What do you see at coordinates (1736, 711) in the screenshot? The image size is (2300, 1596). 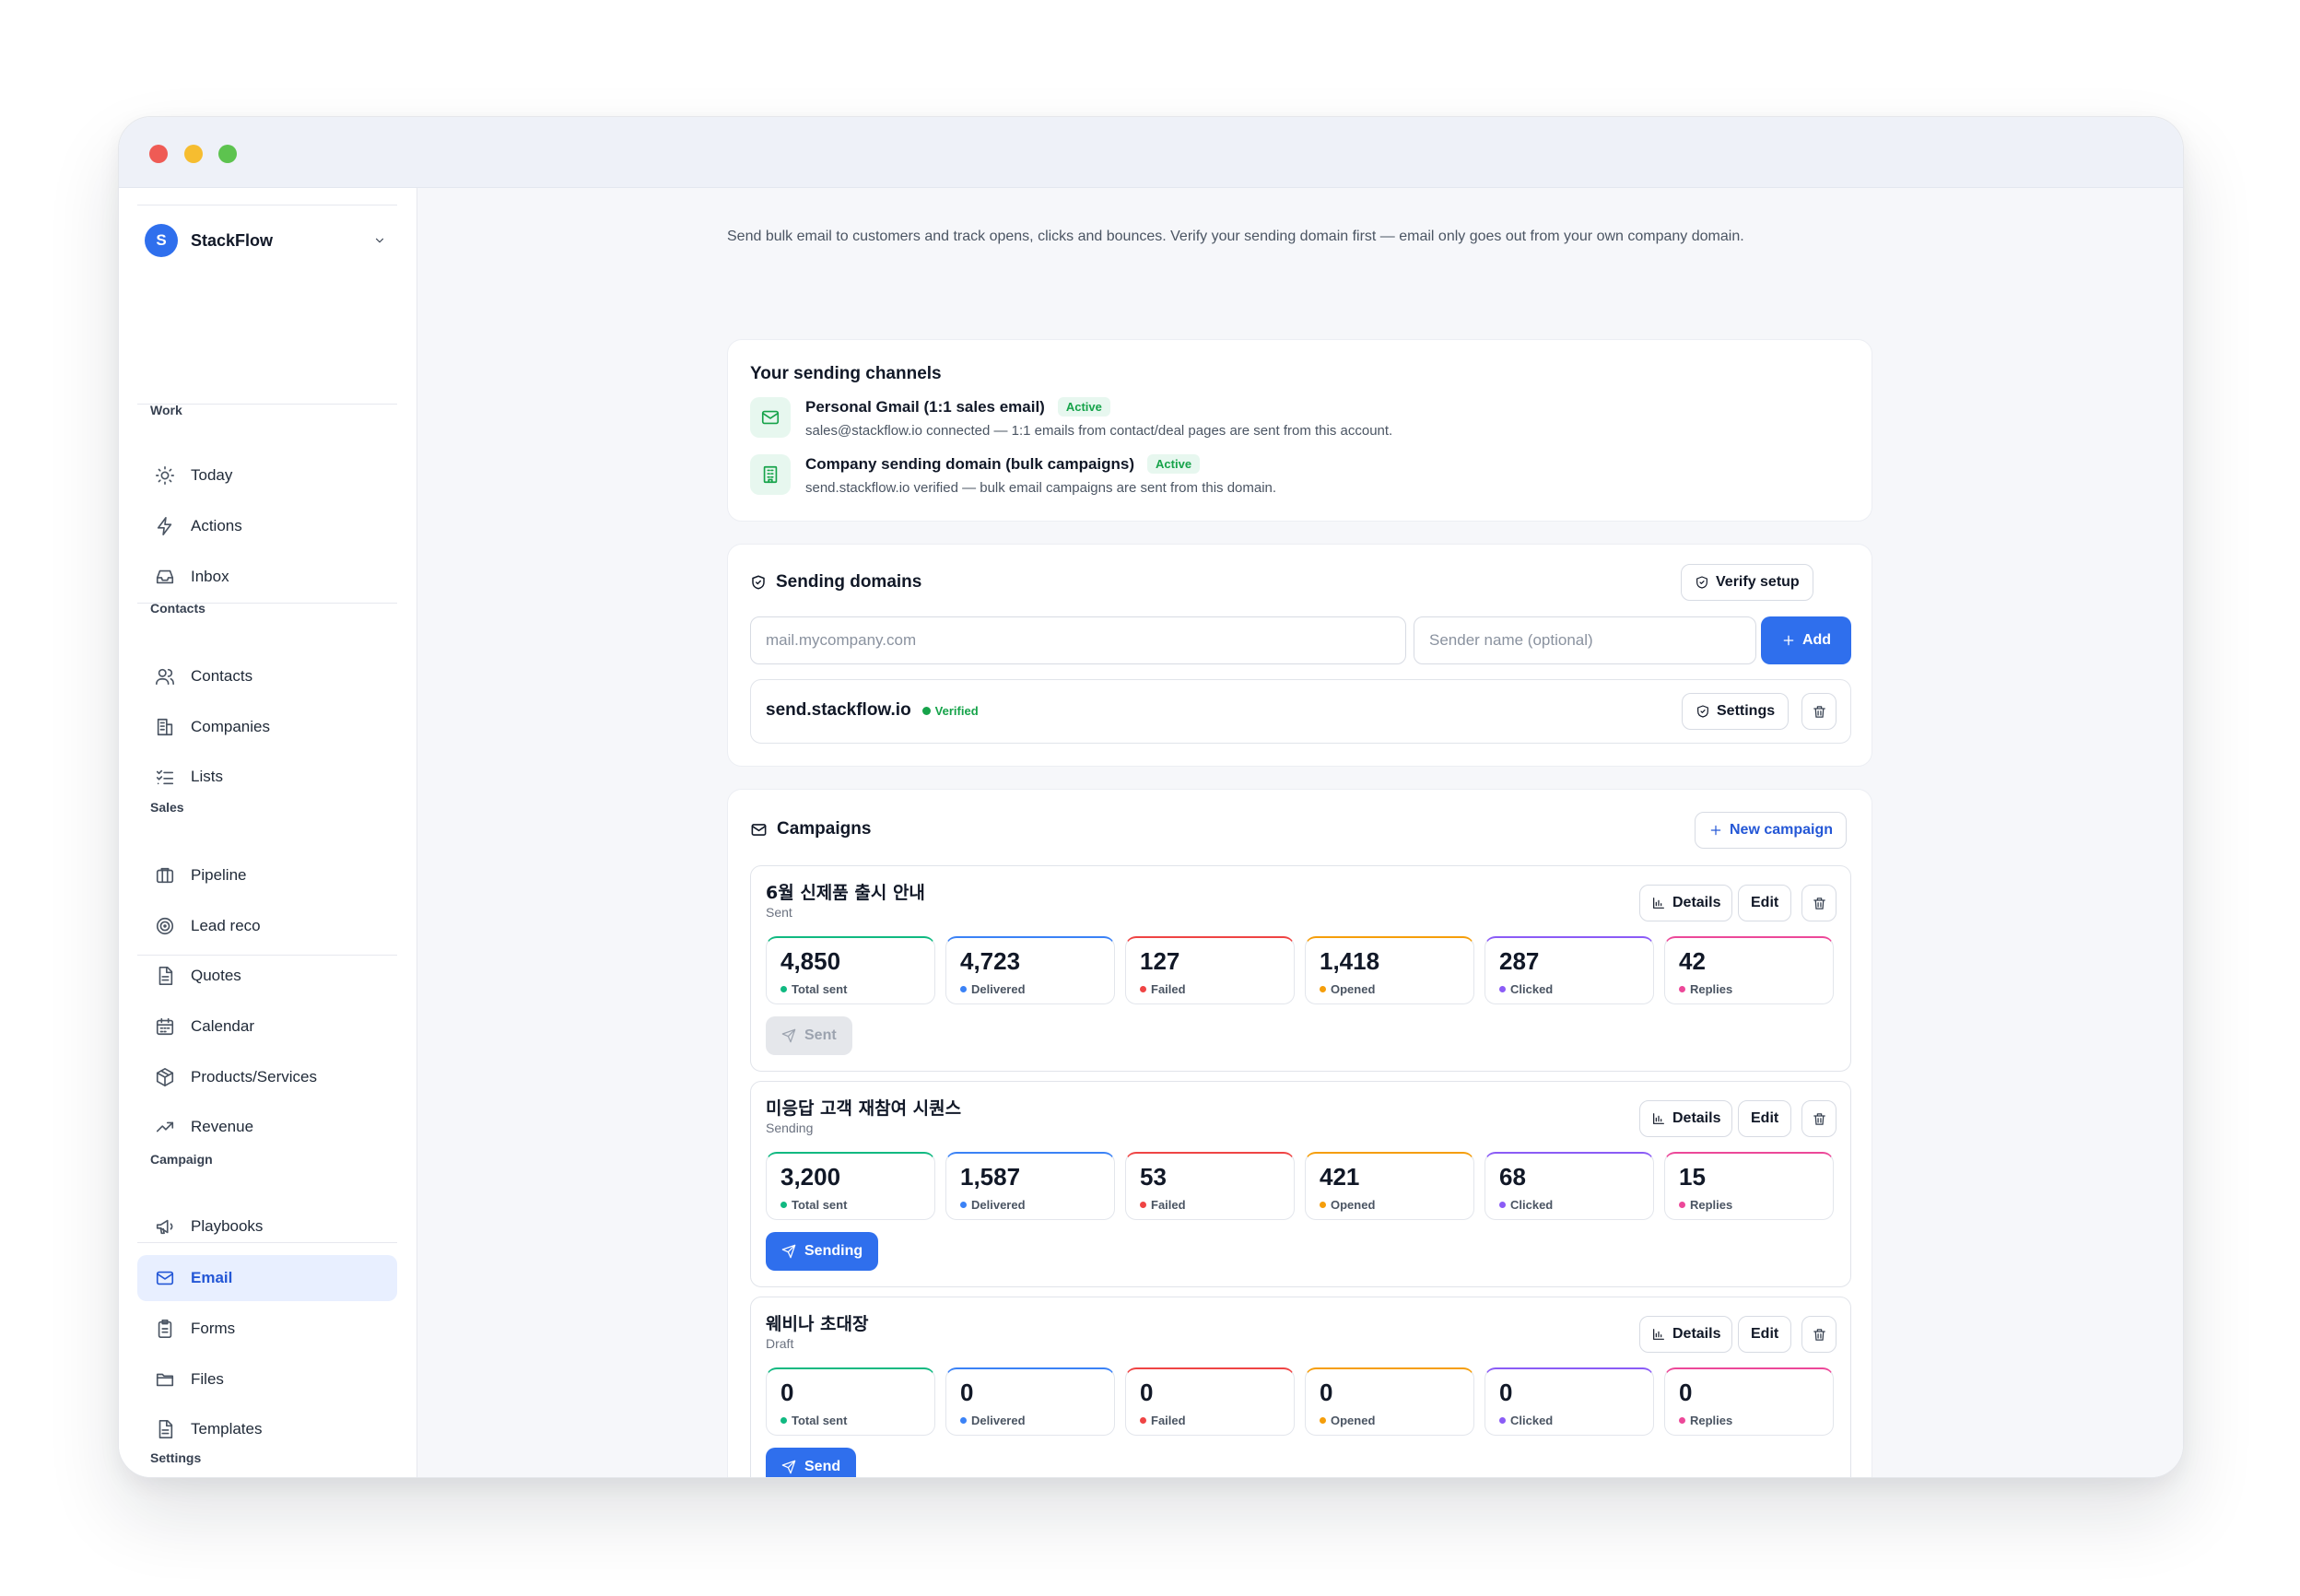 I see `domain-settings-button: Settings` at bounding box center [1736, 711].